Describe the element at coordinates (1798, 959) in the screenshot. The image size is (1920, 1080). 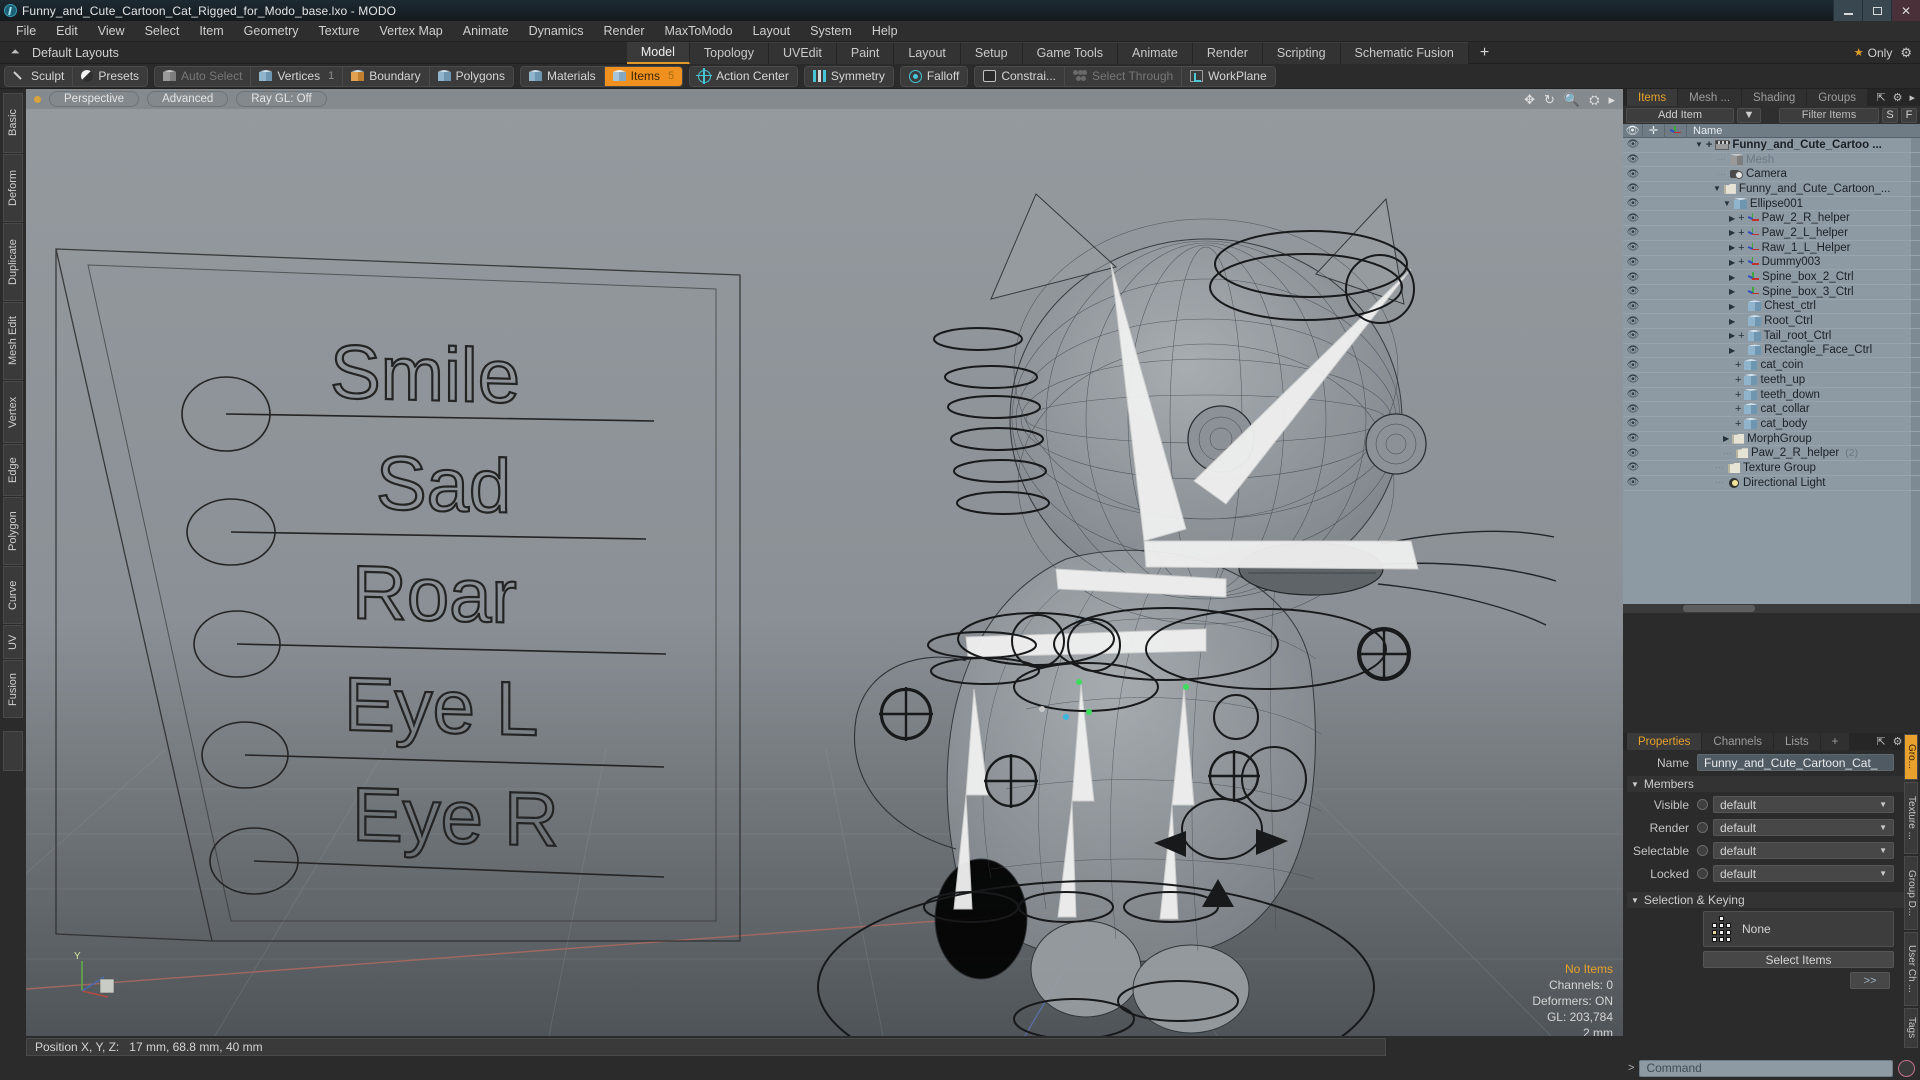
I see `select-items-button: Select Items` at that location.